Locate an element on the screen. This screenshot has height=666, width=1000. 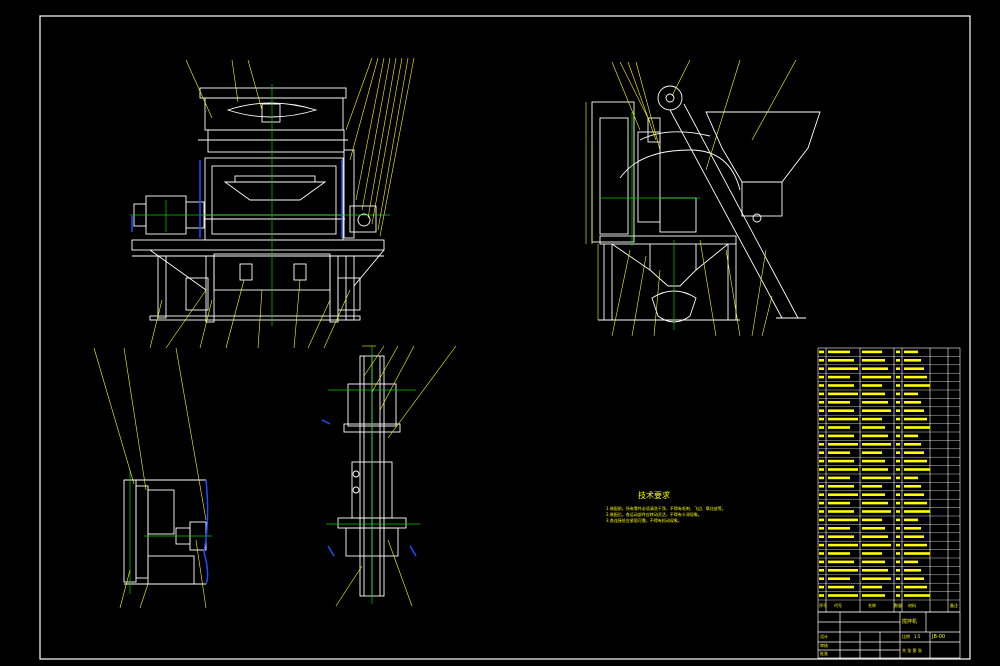
bom-header-name: 名称 is located at coordinates (872, 605).